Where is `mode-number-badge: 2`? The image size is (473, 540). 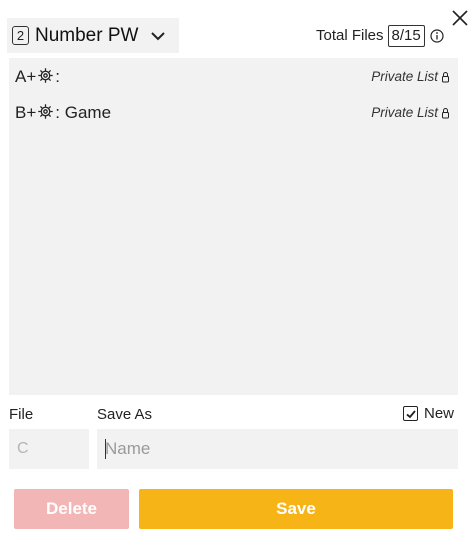 mode-number-badge: 2 is located at coordinates (20, 35).